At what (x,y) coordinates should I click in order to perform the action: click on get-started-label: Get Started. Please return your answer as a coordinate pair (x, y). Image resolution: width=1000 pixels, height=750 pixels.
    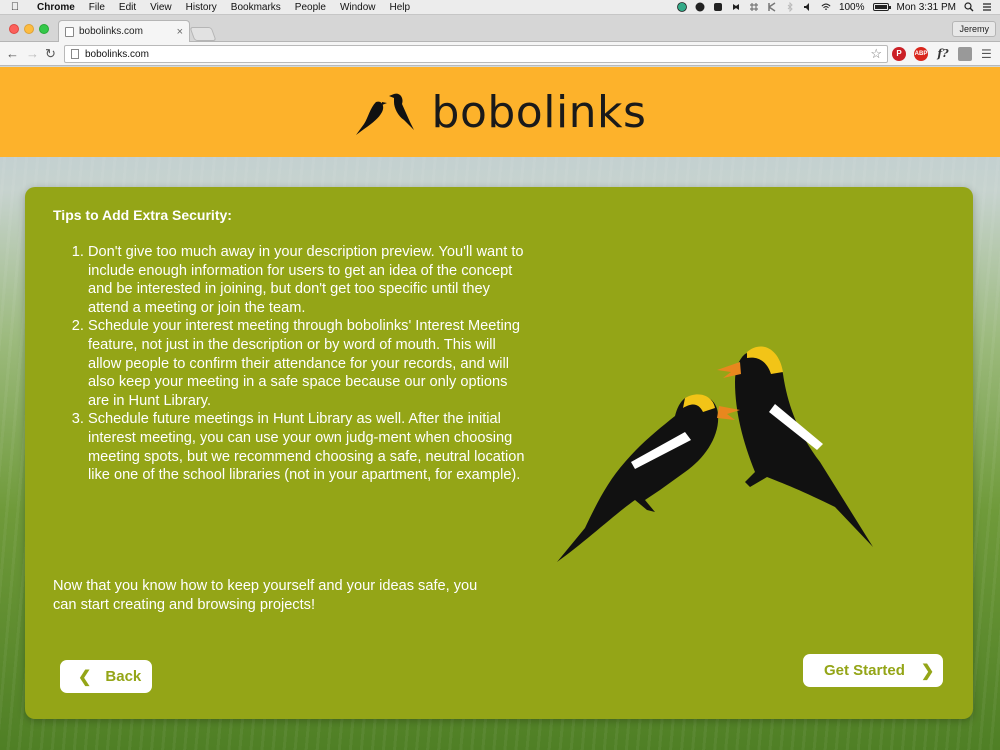
    Looking at the image, I should click on (864, 670).